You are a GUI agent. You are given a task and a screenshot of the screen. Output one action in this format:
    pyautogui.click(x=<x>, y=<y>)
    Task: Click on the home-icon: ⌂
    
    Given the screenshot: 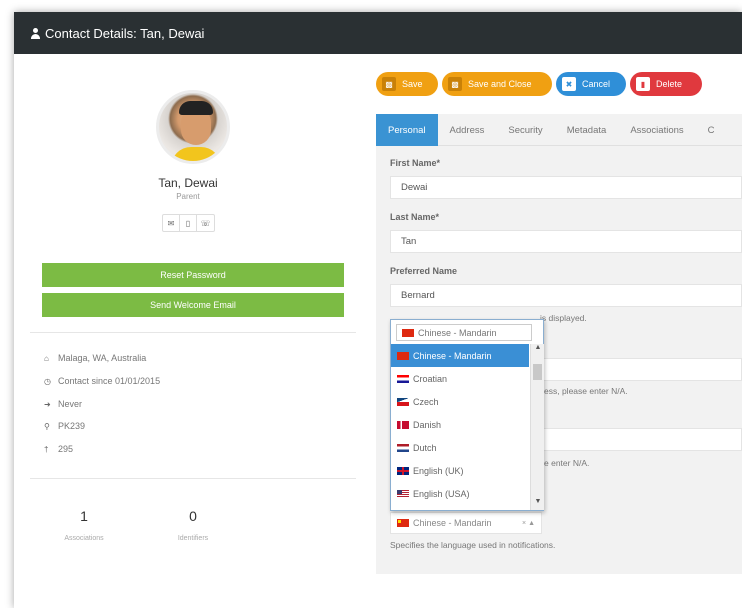 What is the action you would take?
    pyautogui.click(x=46, y=358)
    